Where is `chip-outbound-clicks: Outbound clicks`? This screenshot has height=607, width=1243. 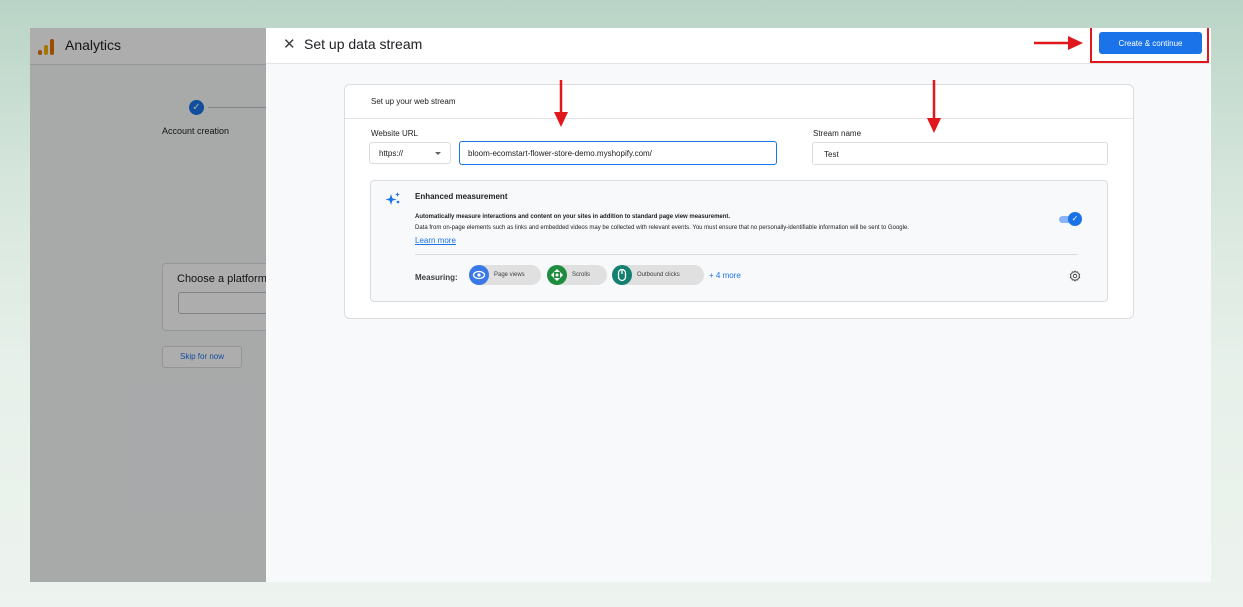
chip-outbound-clicks: Outbound clicks is located at coordinates (658, 275).